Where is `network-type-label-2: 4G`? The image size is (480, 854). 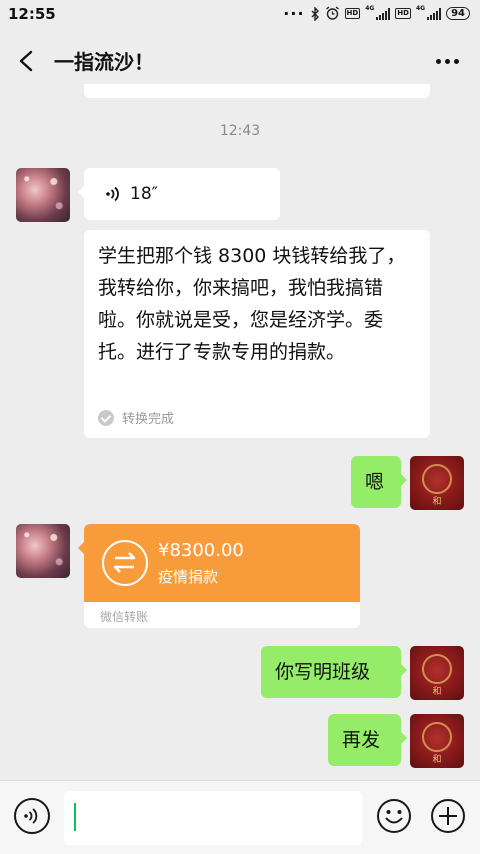
network-type-label-2: 4G is located at coordinates (420, 8).